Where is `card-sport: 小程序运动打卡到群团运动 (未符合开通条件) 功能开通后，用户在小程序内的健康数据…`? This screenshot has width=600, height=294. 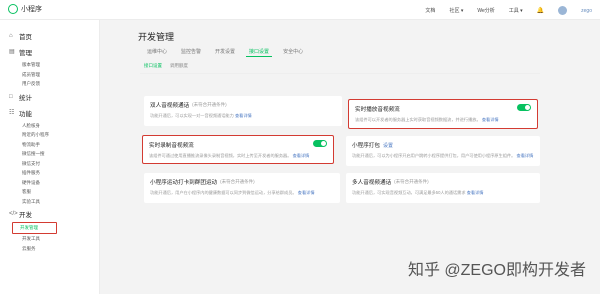
card-sport: 小程序运动打卡到群团运动 (未符合开通条件) 功能开通后，用户在小程序内的健康数据… is located at coordinates (242, 188).